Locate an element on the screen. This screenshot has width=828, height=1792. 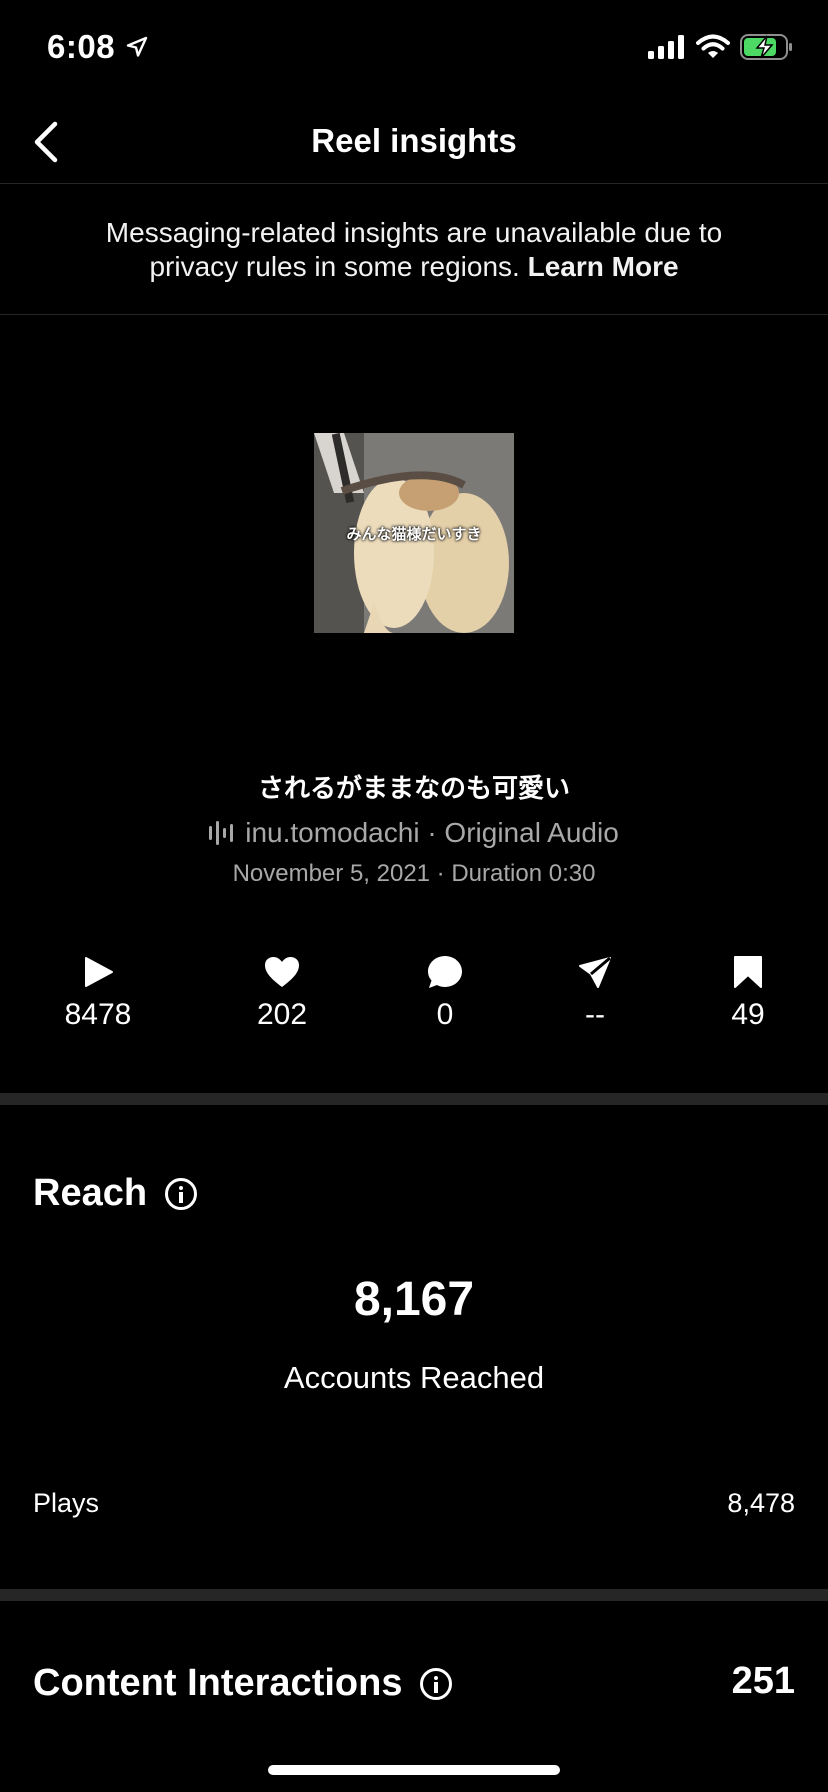
page-title: Reel insights is located at coordinates (414, 140).